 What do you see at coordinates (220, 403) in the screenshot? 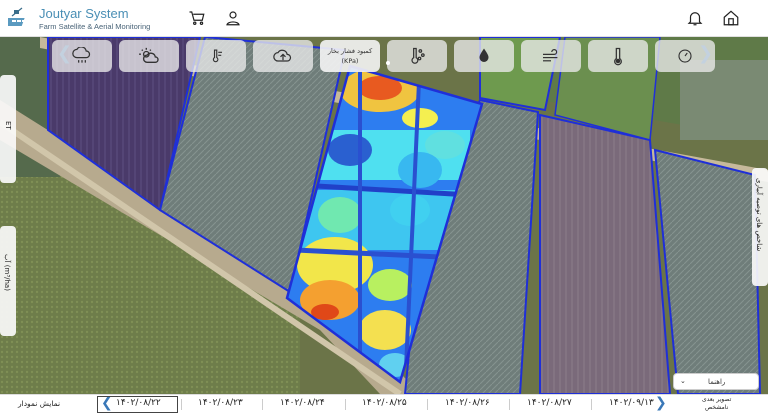
I see `timeline-date-2: ۱۴۰۲/۰۸/۲۳` at bounding box center [220, 403].